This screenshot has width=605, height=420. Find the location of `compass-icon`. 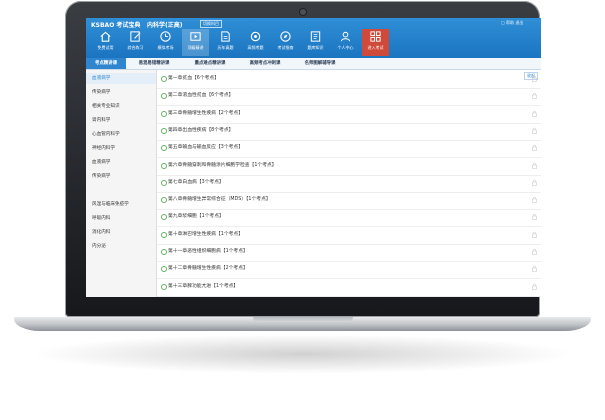

compass-icon is located at coordinates (285, 36).